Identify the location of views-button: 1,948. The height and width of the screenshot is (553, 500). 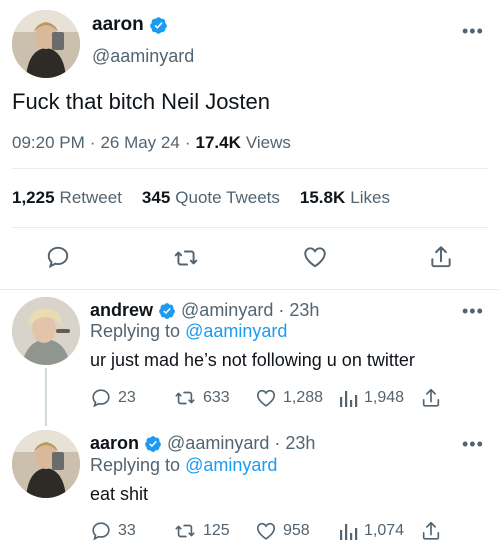
(371, 398).